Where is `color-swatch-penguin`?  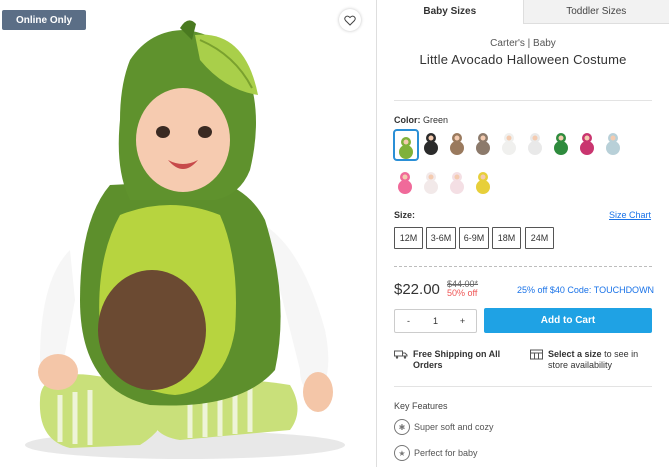 color-swatch-penguin is located at coordinates (431, 142).